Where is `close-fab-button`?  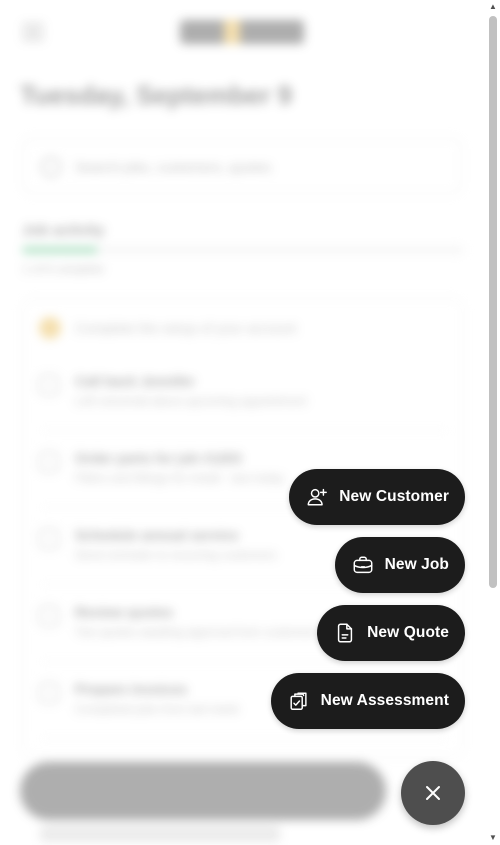
close-fab-button is located at coordinates (433, 793).